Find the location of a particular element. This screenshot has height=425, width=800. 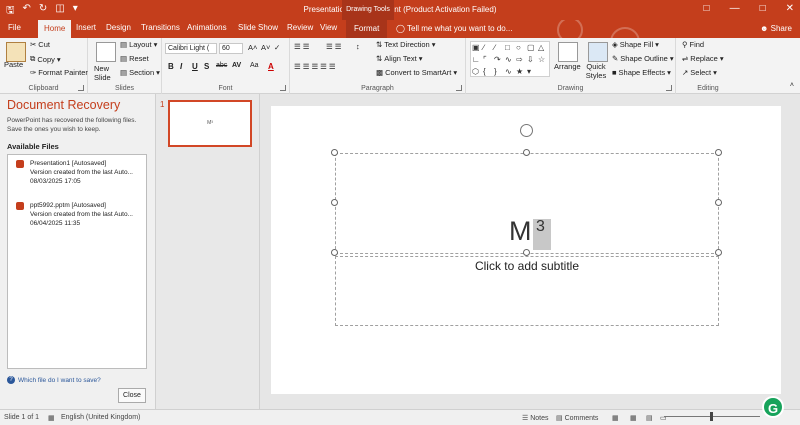

copy-button: ⧉ Copy ▾ is located at coordinates (45, 59).